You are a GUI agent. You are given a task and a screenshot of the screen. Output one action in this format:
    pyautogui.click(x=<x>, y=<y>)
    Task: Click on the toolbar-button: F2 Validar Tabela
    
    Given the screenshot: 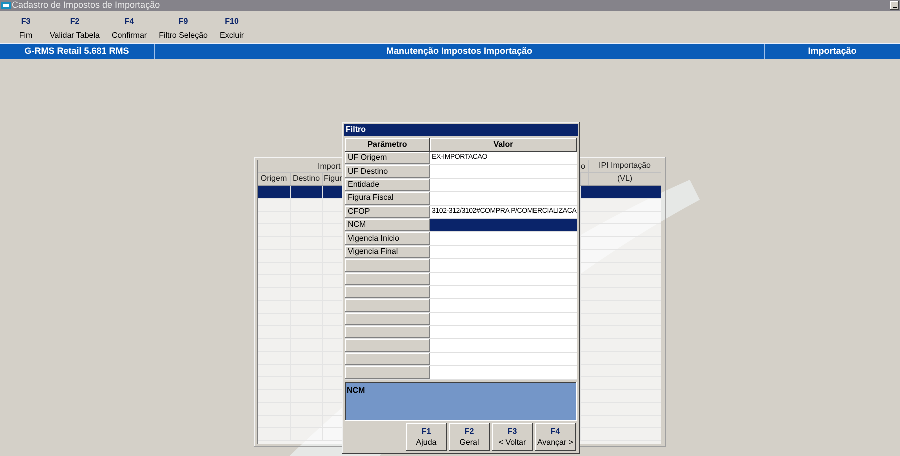 What is the action you would take?
    pyautogui.click(x=75, y=29)
    